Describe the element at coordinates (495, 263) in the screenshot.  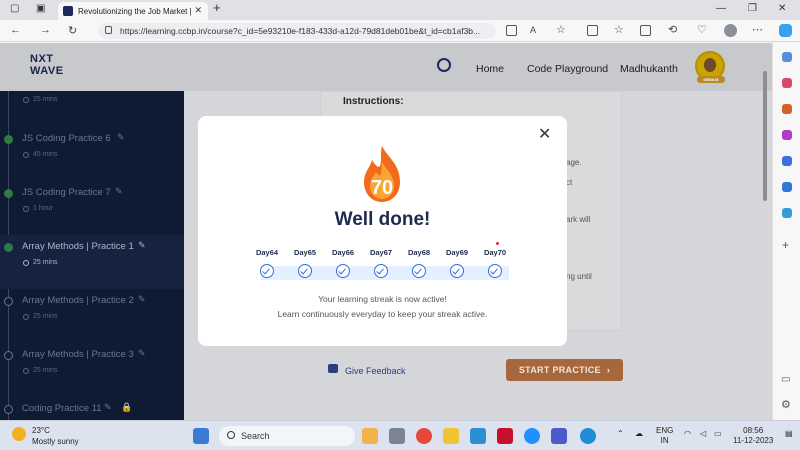
I see `streak-day: Day70` at that location.